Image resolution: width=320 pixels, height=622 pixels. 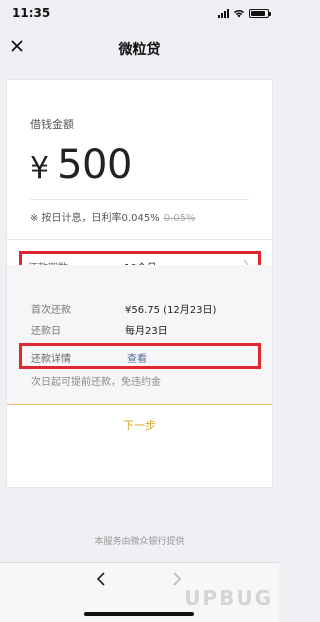 What do you see at coordinates (139, 426) in the screenshot?
I see `next-step-button: 下一步` at bounding box center [139, 426].